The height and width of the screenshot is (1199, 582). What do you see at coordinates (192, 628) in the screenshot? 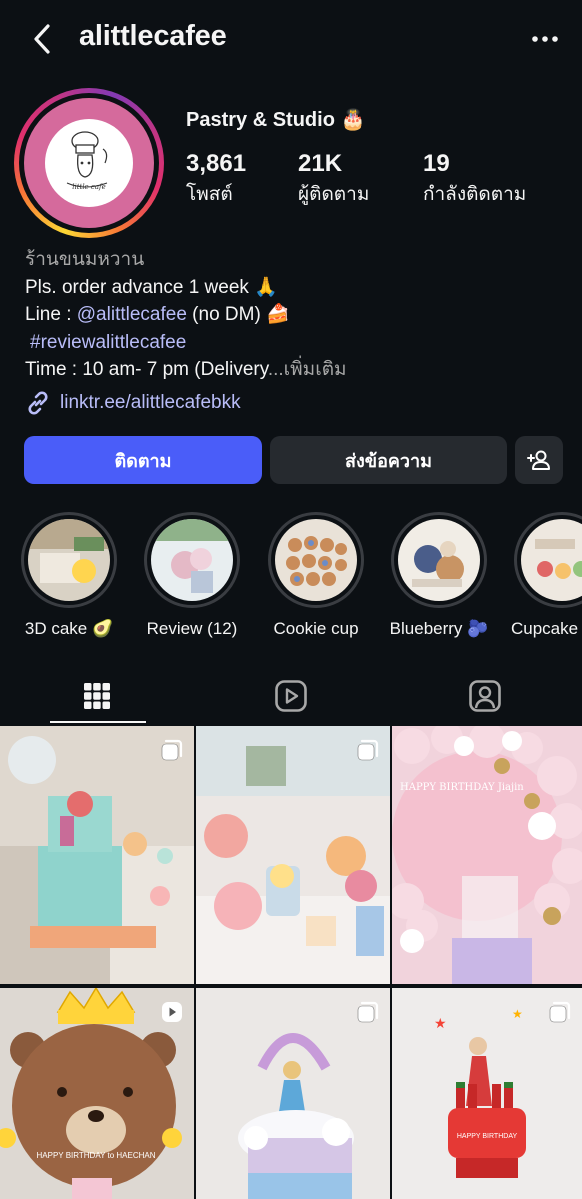
I see `highlight-label: Review (12)` at bounding box center [192, 628].